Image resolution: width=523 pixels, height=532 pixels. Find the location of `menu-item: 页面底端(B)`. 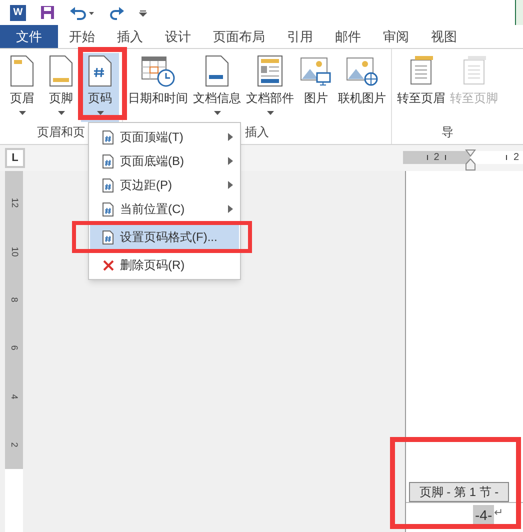

menu-item: 页面底端(B) is located at coordinates (164, 161).